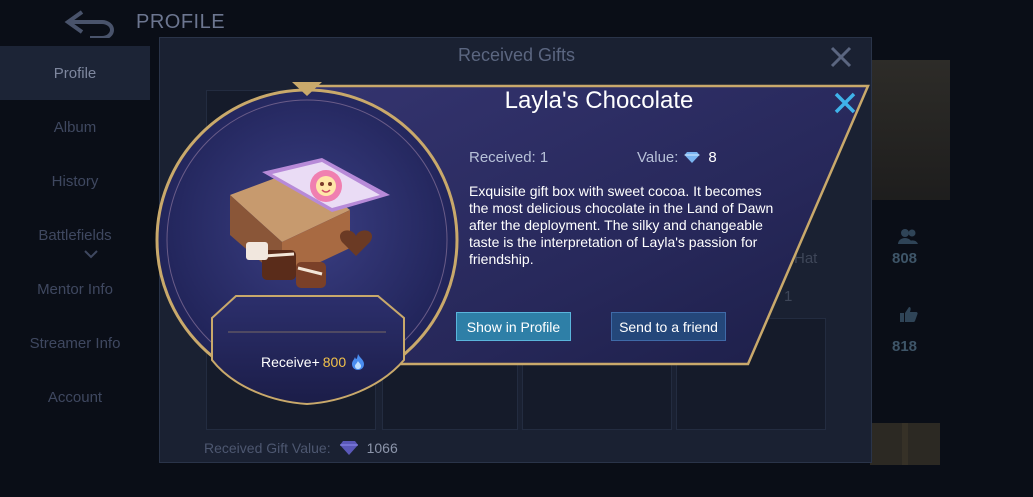 The height and width of the screenshot is (497, 1033). Describe the element at coordinates (599, 100) in the screenshot. I see `gift-name: Layla's Chocolate` at that location.